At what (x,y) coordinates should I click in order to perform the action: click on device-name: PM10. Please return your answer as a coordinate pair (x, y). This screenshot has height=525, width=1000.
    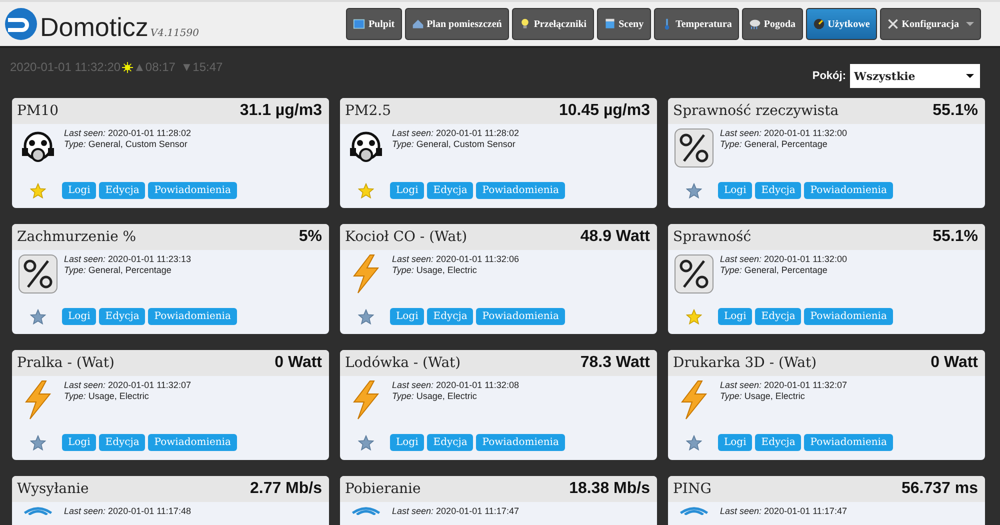
    Looking at the image, I should click on (38, 111).